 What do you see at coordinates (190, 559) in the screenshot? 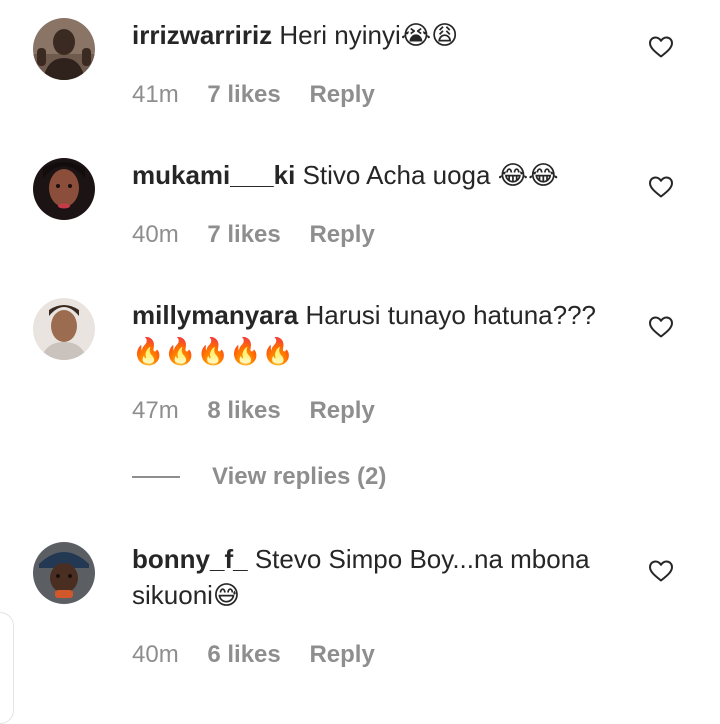
I see `comment-username: bonny_f_` at bounding box center [190, 559].